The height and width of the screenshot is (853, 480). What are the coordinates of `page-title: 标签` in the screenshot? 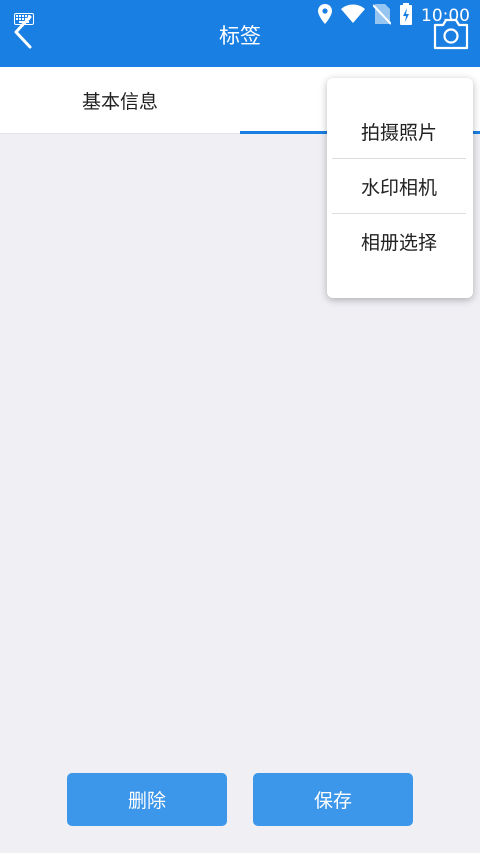 It's located at (240, 36).